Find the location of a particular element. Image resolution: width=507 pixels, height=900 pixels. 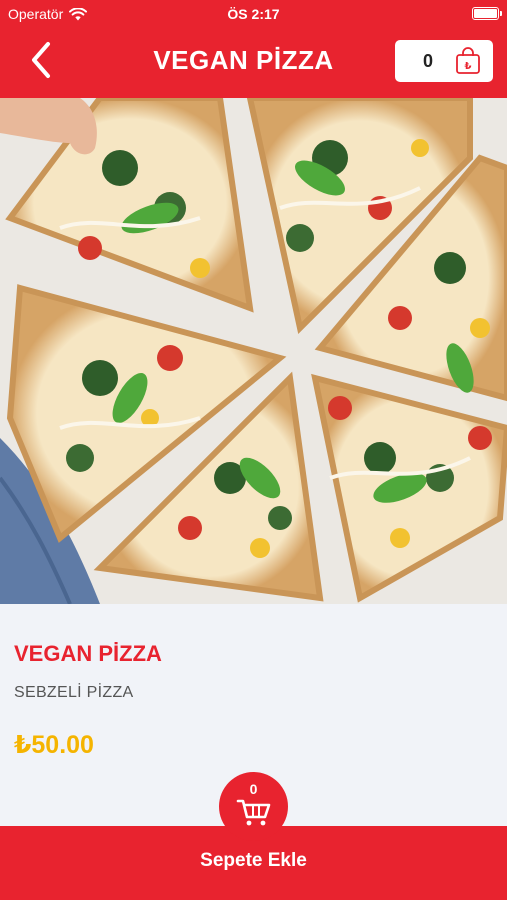

back-button is located at coordinates (42, 60).